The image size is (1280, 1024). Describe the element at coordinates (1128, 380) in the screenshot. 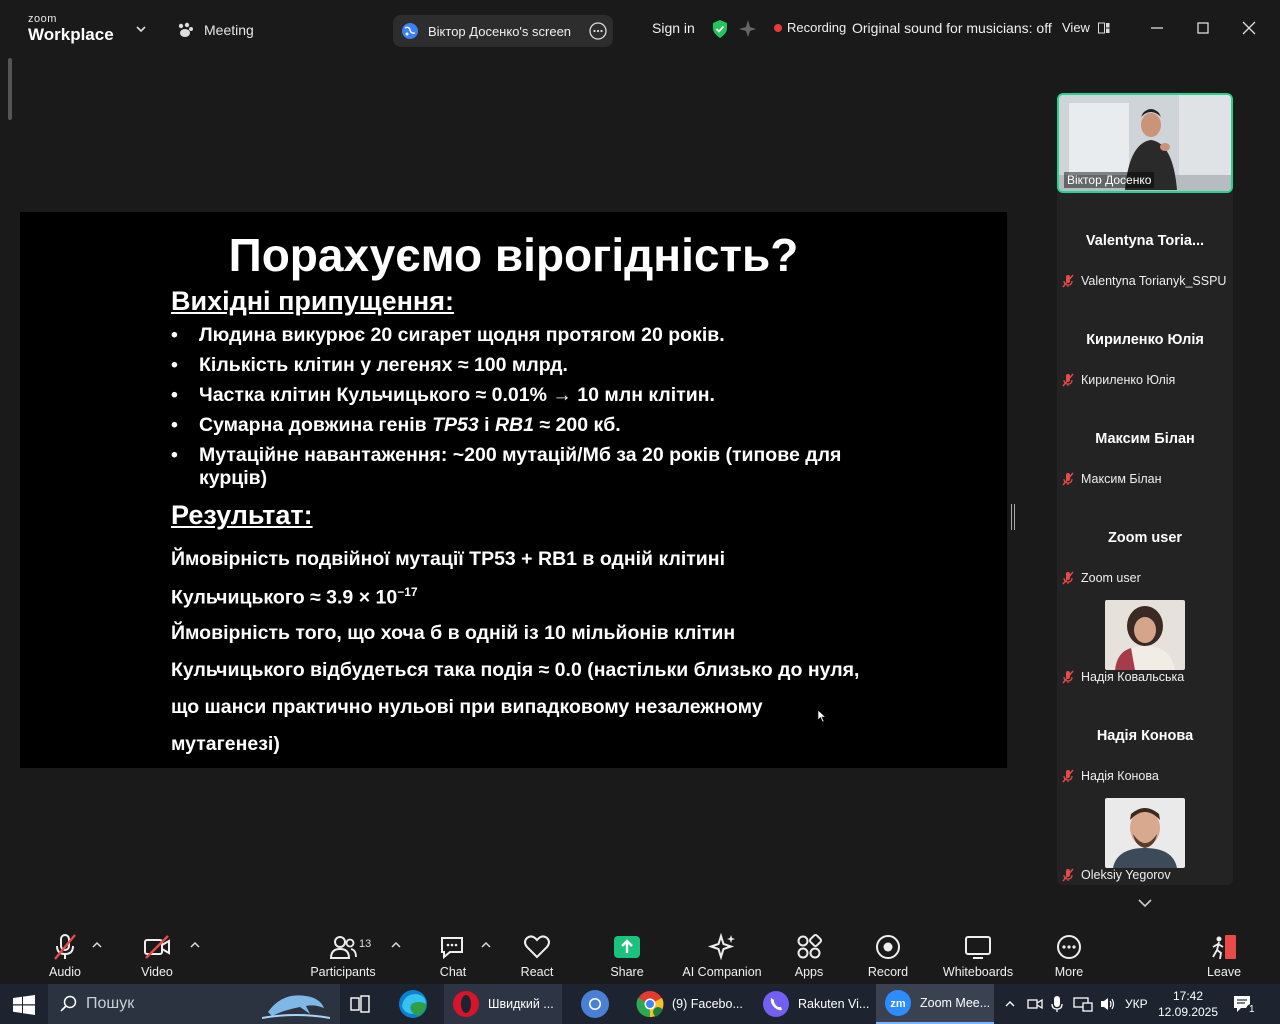

I see `participant-name: Кириленко Юлія` at that location.